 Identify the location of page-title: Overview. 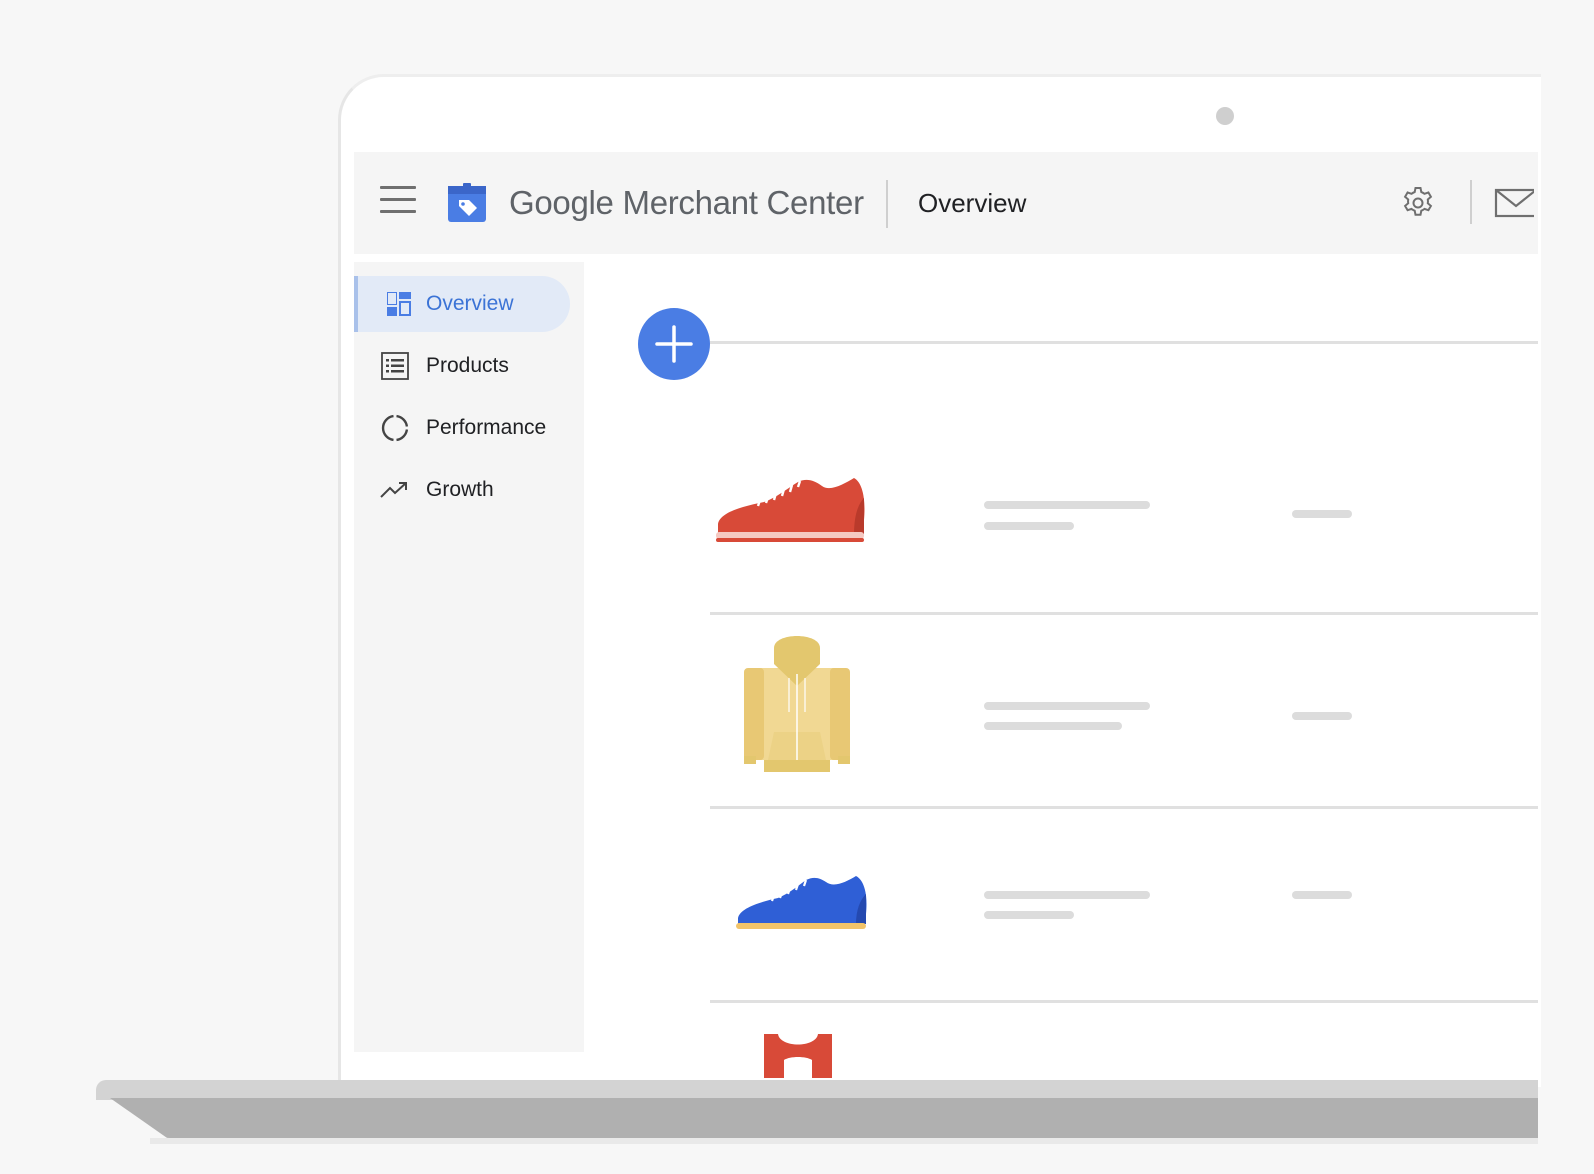
(972, 203).